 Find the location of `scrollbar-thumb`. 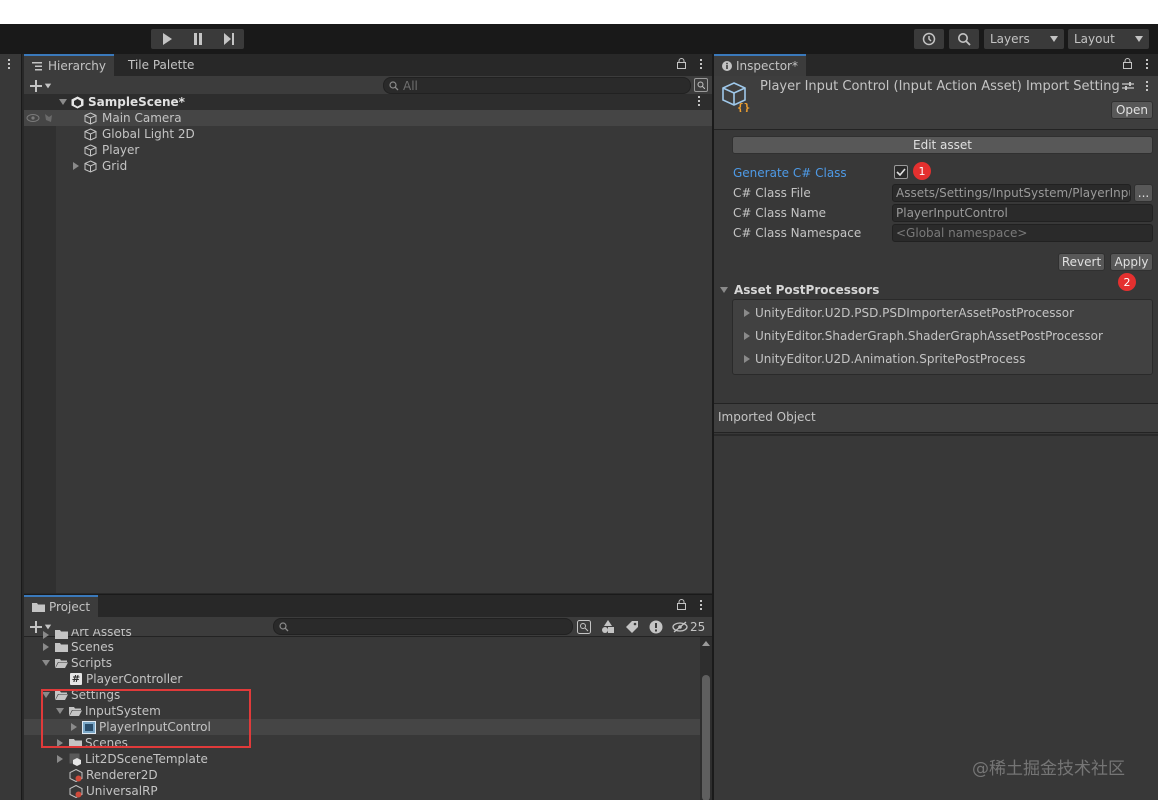

scrollbar-thumb is located at coordinates (706, 737).